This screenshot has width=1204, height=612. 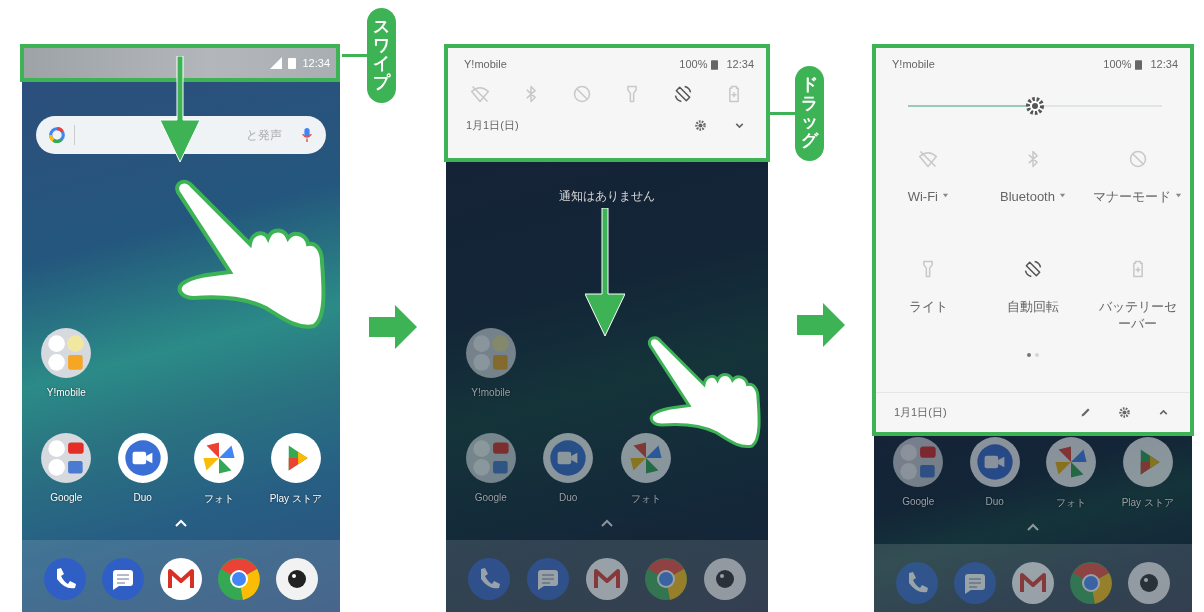 I want to click on leader-line, so click(x=354, y=55).